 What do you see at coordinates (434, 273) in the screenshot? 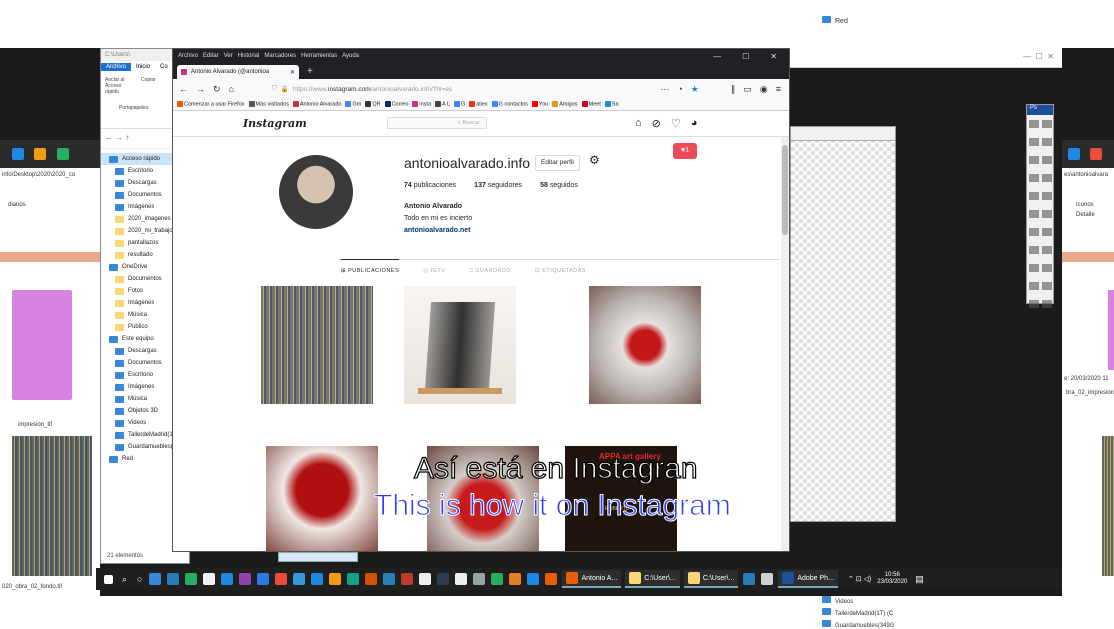
I see `tab-igtv: ◎ IGTV` at bounding box center [434, 273].